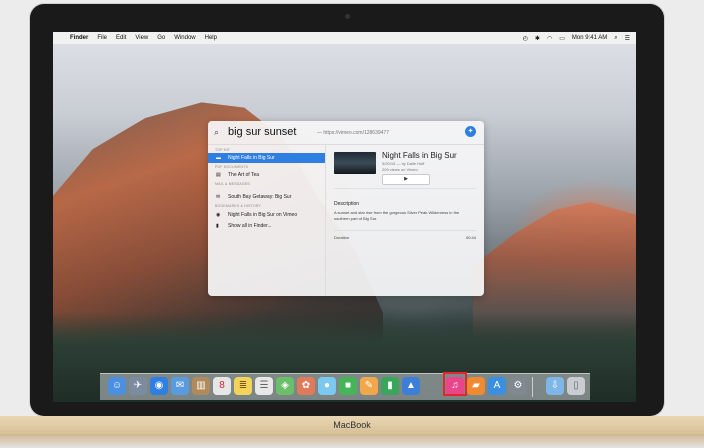 The width and height of the screenshot is (704, 448). I want to click on section-top-hit: TOP HIT, so click(223, 150).